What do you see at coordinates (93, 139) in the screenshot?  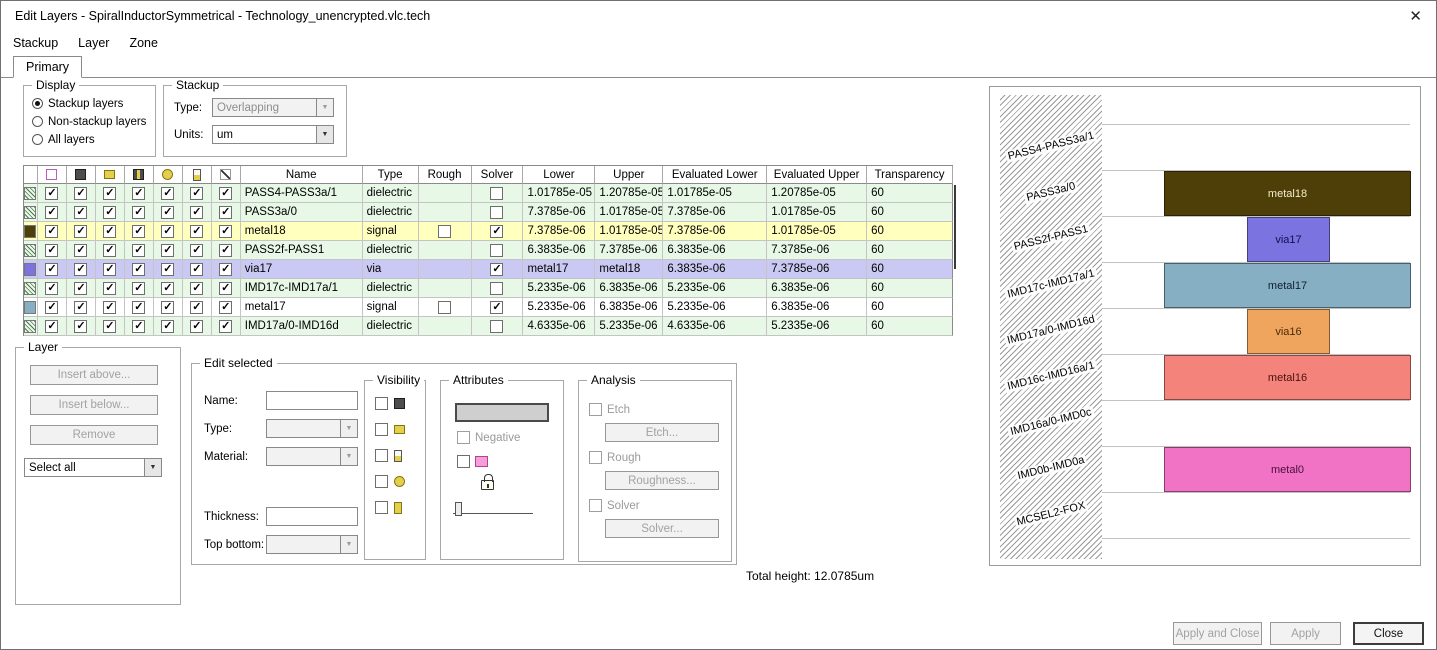 I see `display-option: All layers` at bounding box center [93, 139].